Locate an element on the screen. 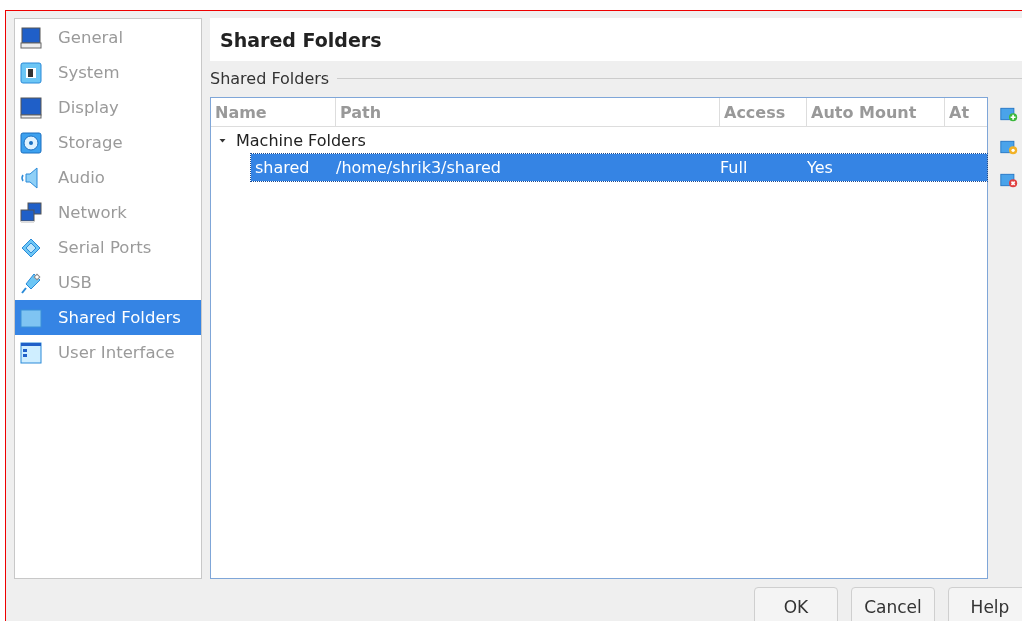 The image size is (1022, 621). page-title: Shared Folders is located at coordinates (301, 39).